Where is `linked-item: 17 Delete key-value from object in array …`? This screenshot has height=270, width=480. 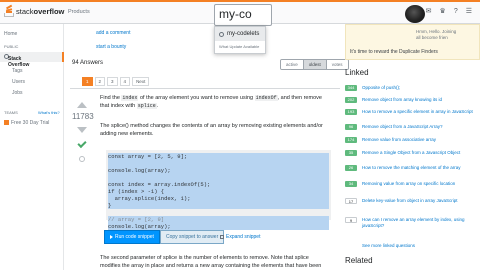
linked-item: 17 Delete key-value from object in array … is located at coordinates (412, 201).